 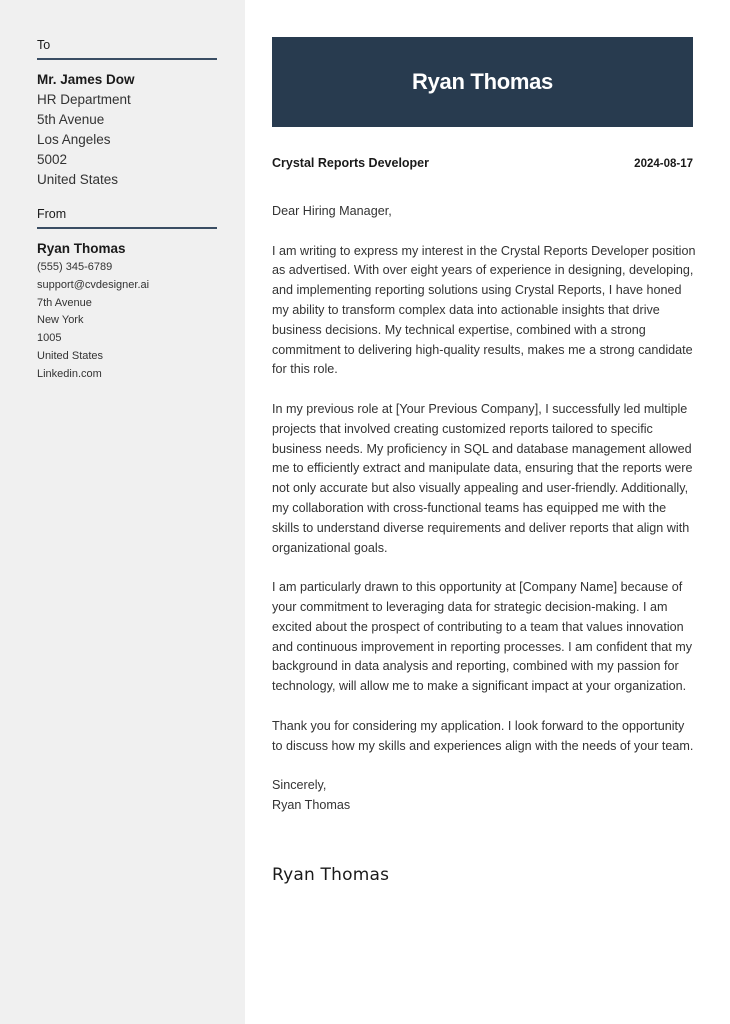 What do you see at coordinates (331, 875) in the screenshot?
I see `signature: Ryan Thomas` at bounding box center [331, 875].